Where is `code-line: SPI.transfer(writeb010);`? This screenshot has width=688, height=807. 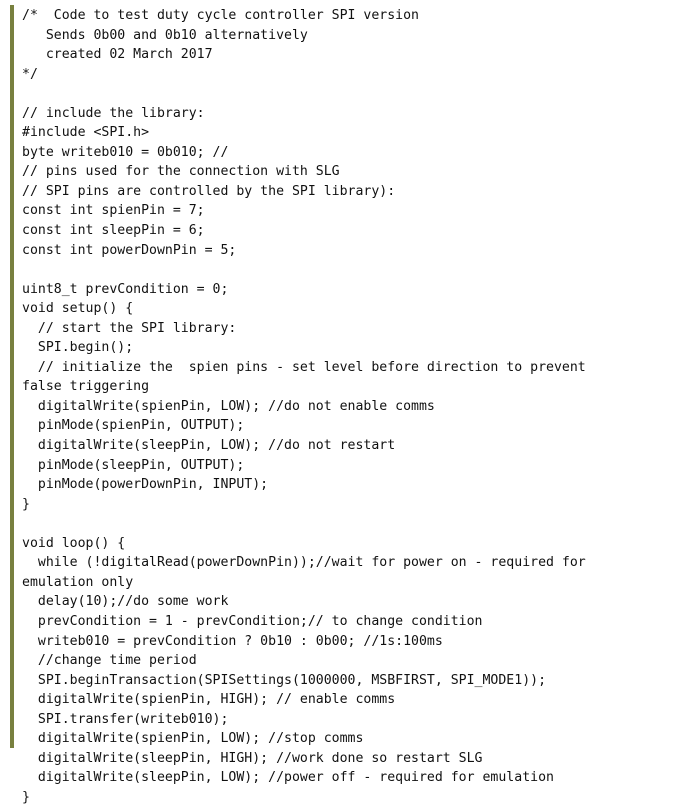 code-line: SPI.transfer(writeb010); is located at coordinates (125, 719).